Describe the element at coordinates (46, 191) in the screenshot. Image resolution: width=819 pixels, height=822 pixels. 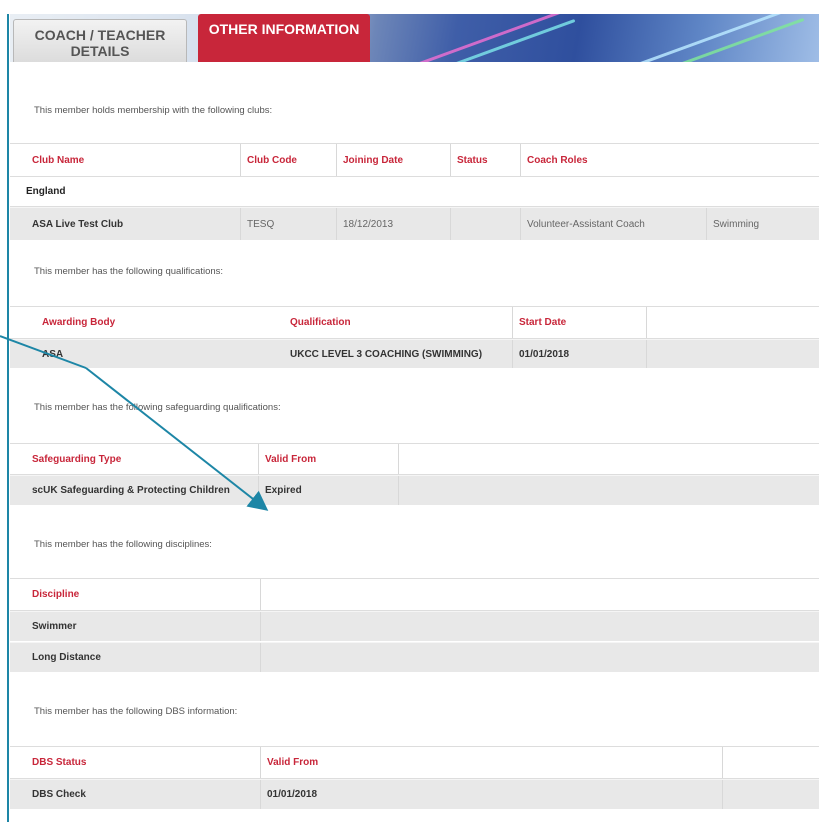
I see `region-label: England` at that location.